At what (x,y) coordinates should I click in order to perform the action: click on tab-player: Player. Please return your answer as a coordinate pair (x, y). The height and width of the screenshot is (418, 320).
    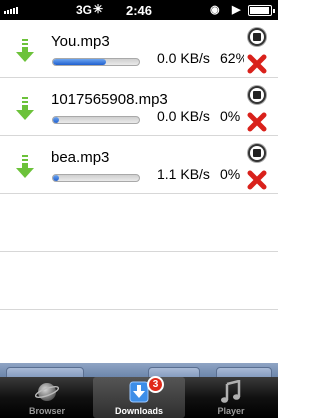
    Looking at the image, I should click on (231, 397).